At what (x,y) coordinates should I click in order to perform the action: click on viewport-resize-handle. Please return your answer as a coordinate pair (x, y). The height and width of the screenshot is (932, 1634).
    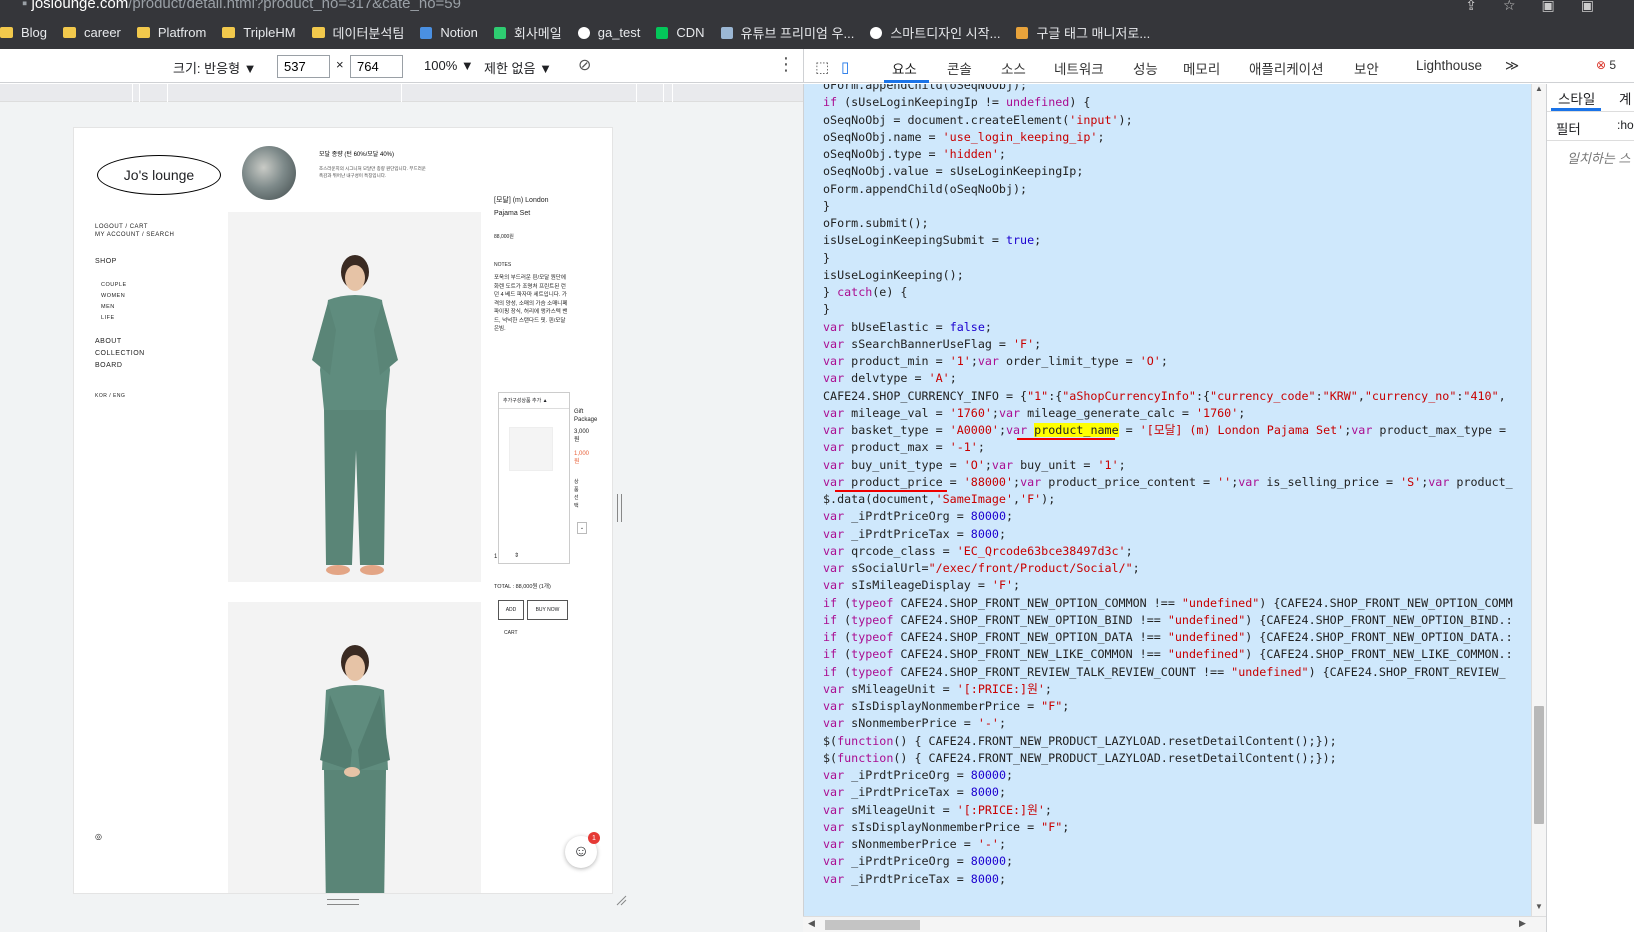
    Looking at the image, I should click on (619, 508).